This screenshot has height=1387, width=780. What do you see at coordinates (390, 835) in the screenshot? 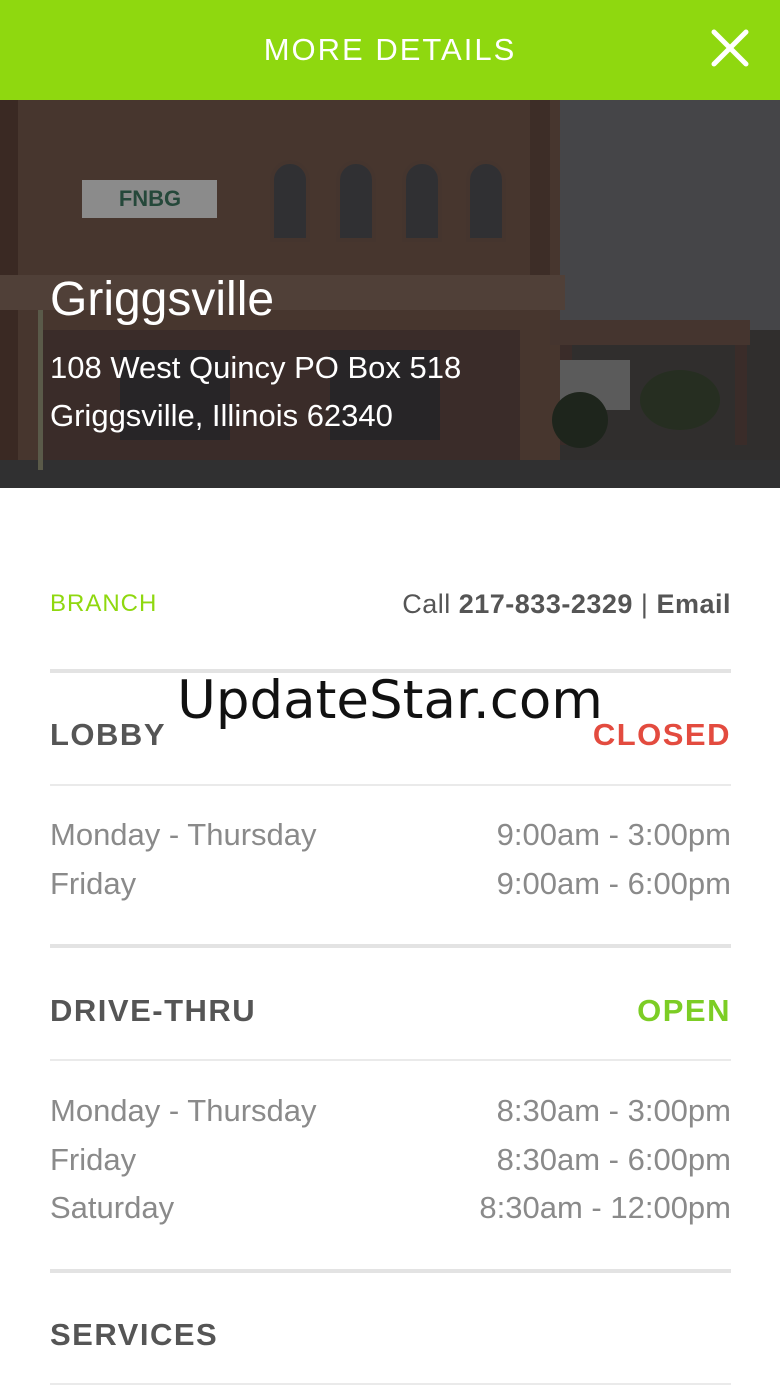
I see `lobby-hours-row: Monday - Thursday 9:00am - 3:00pm` at bounding box center [390, 835].